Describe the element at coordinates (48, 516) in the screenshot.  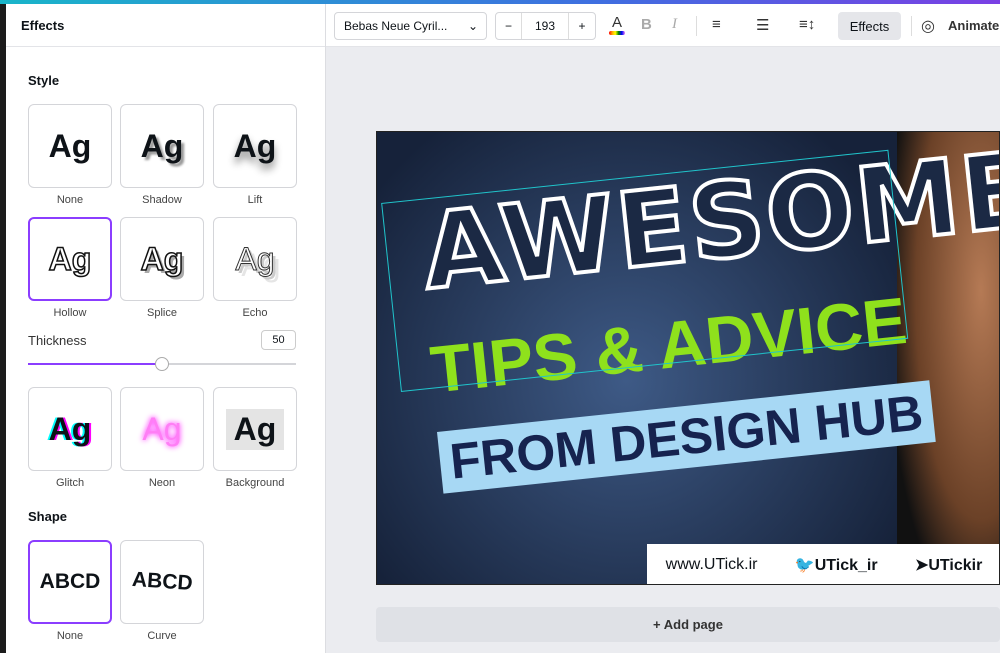
I see `shape-heading: Shape` at that location.